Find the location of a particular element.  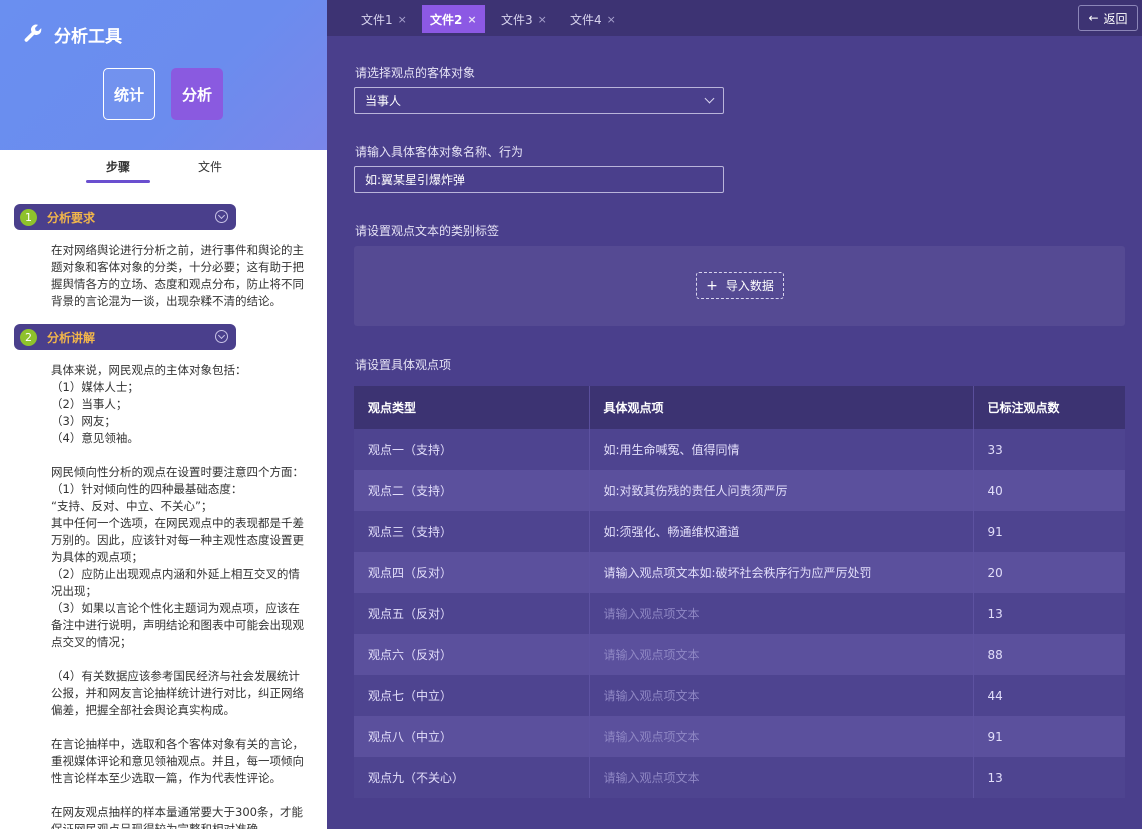

active-tab-underline is located at coordinates (118, 181).